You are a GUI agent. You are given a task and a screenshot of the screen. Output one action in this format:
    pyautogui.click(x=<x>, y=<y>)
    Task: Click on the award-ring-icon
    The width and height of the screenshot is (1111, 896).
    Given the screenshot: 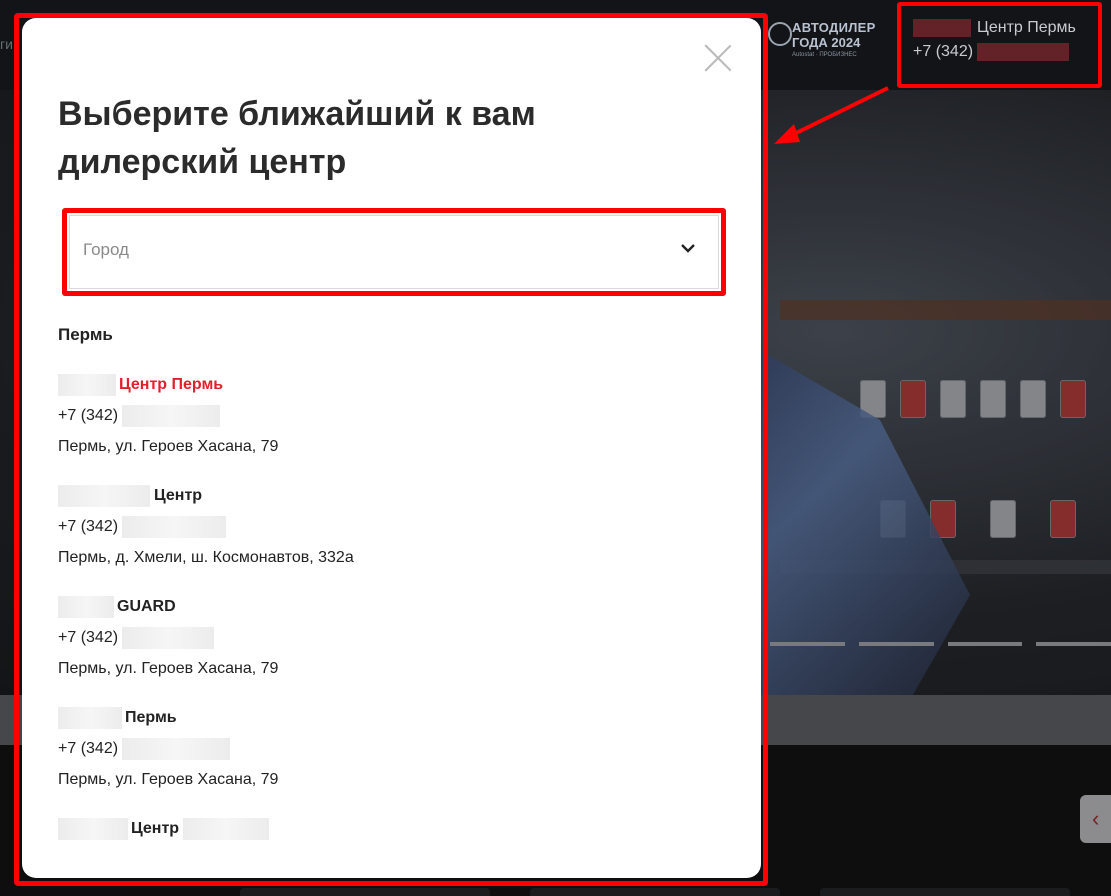 What is the action you would take?
    pyautogui.click(x=780, y=34)
    